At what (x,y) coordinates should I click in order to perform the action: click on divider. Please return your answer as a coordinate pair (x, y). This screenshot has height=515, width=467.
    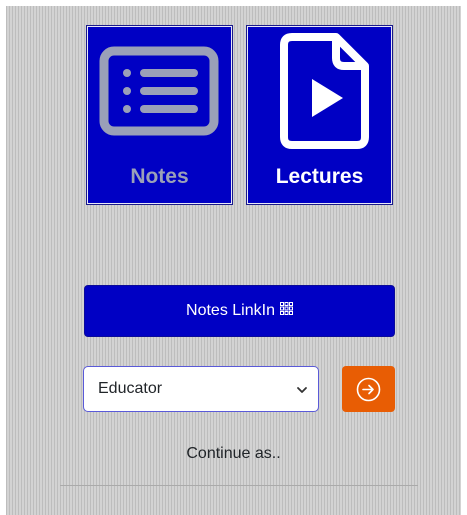
    Looking at the image, I should click on (239, 485).